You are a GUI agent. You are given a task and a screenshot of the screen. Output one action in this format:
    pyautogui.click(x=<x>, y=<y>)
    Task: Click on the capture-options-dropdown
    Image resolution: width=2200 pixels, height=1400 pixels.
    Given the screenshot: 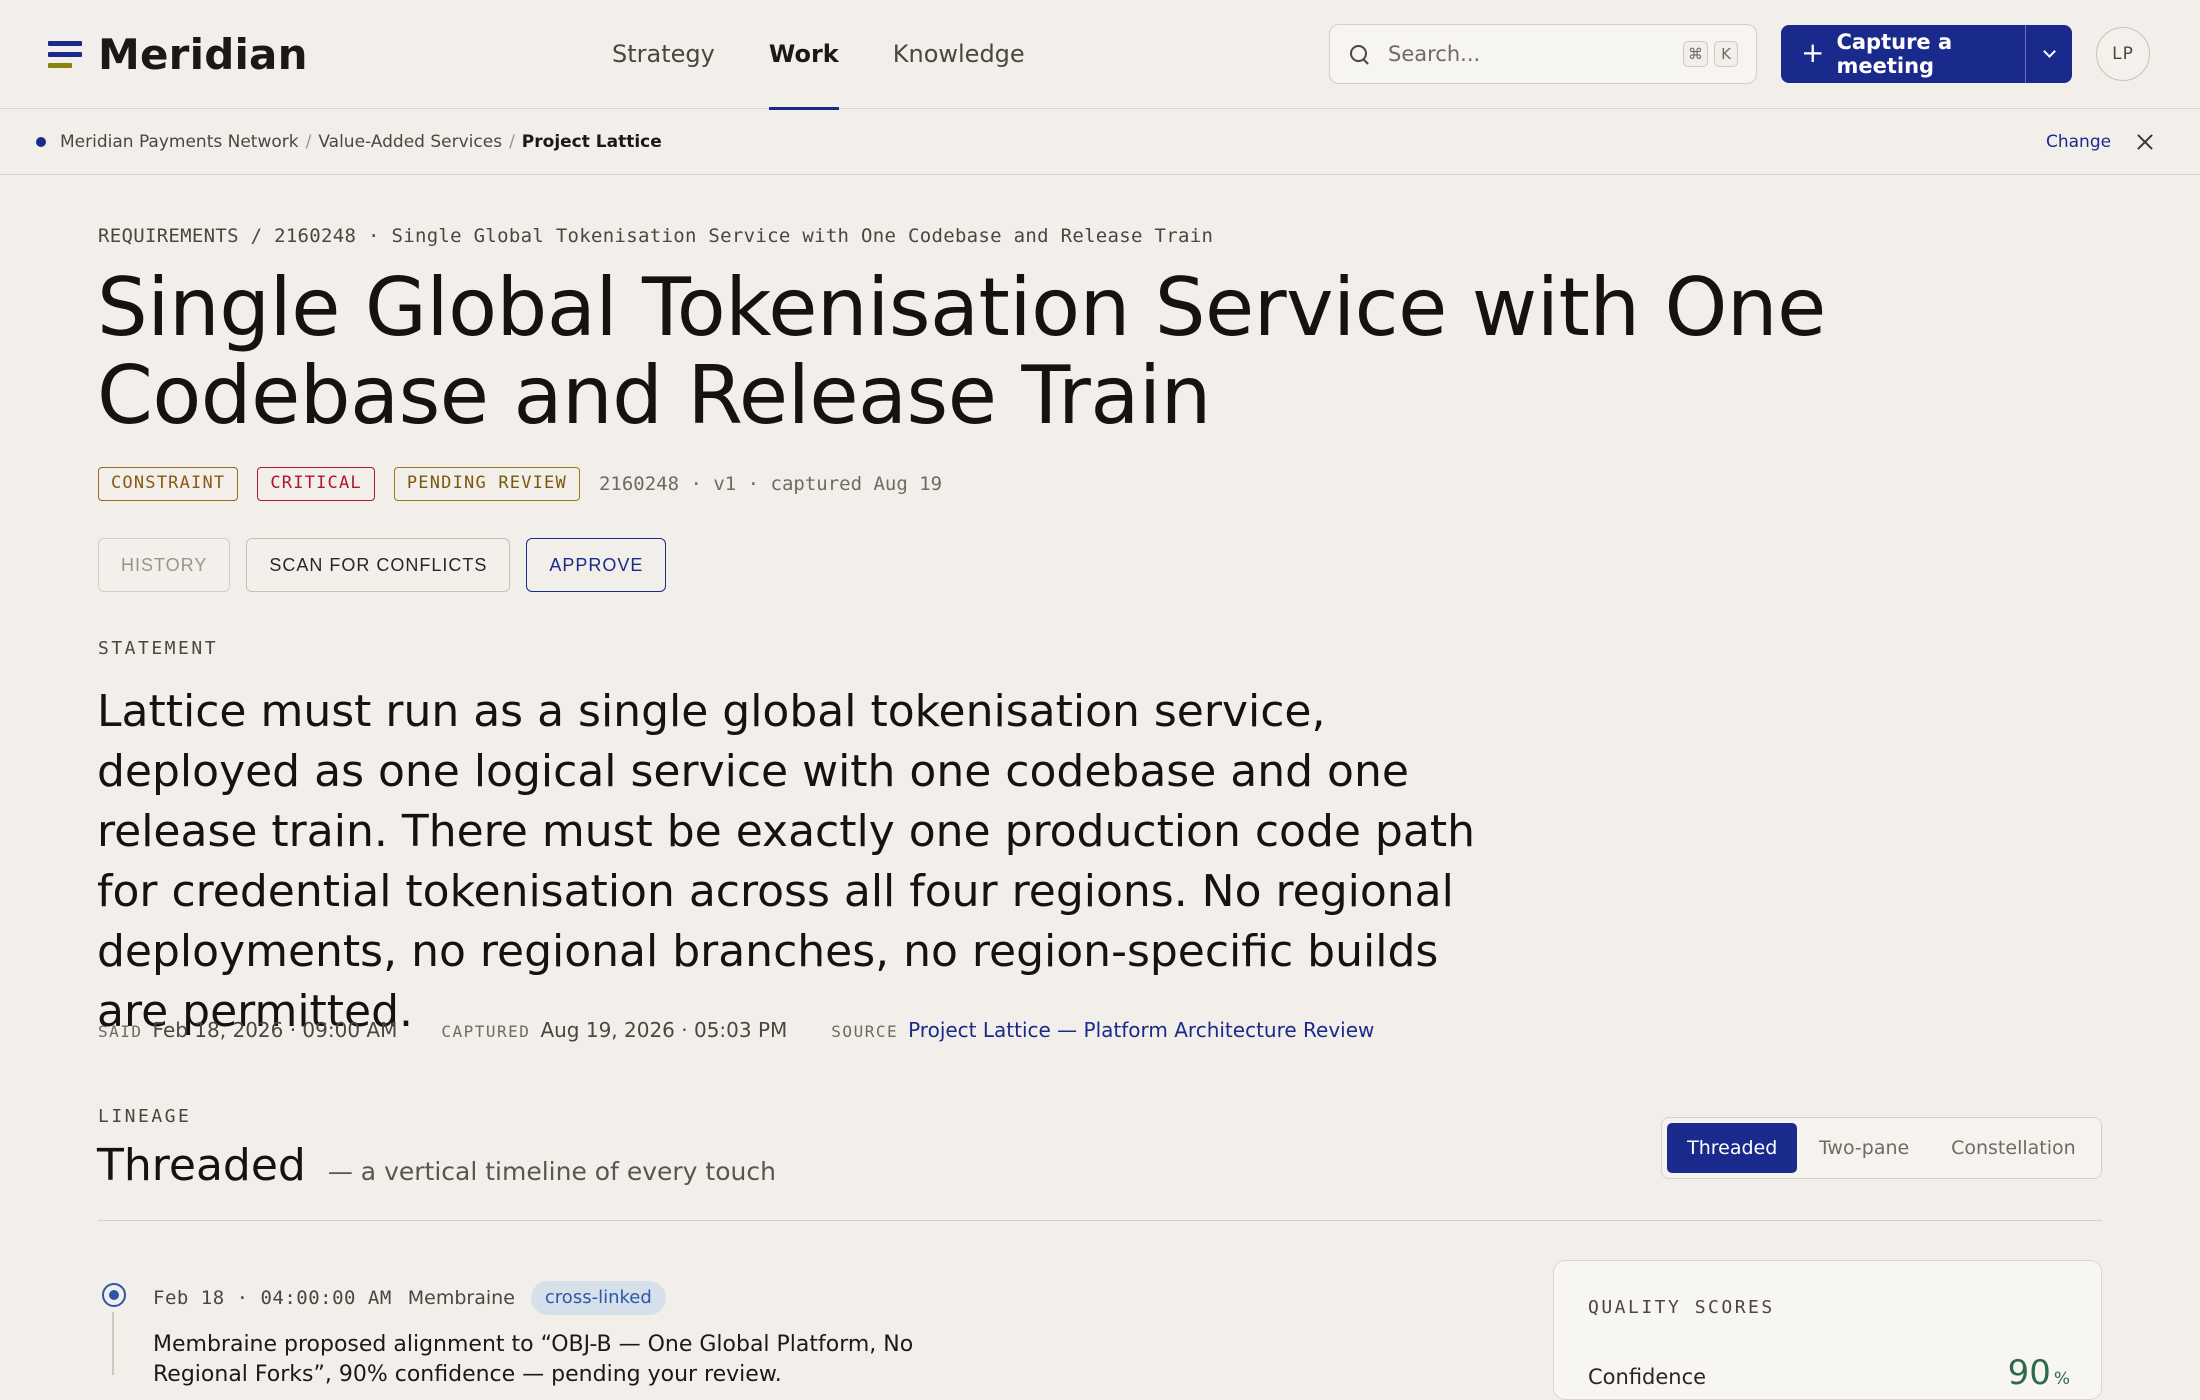 What is the action you would take?
    pyautogui.click(x=2048, y=54)
    